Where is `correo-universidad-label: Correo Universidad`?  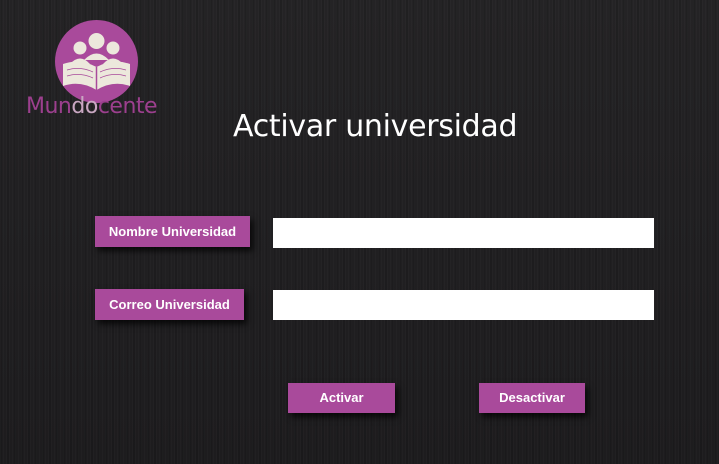 correo-universidad-label: Correo Universidad is located at coordinates (169, 304).